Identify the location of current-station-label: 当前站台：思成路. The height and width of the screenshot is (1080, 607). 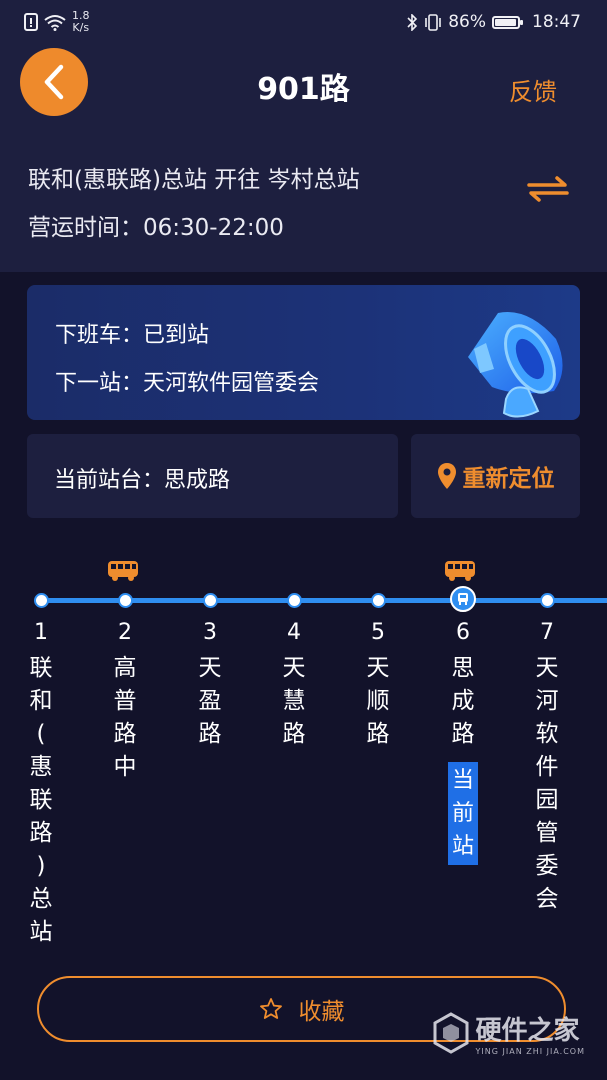
(142, 480).